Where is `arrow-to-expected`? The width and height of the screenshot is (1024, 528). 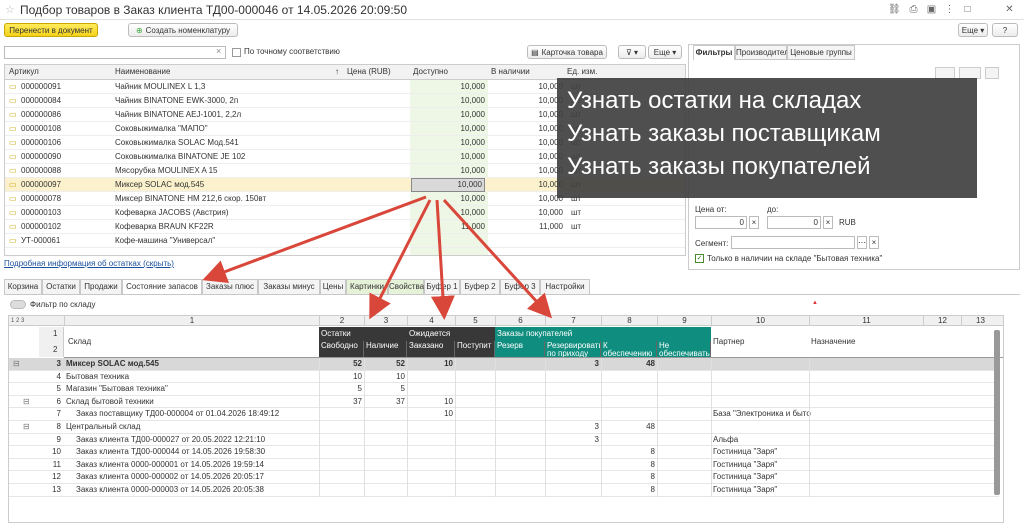 arrow-to-expected is located at coordinates (442, 259).